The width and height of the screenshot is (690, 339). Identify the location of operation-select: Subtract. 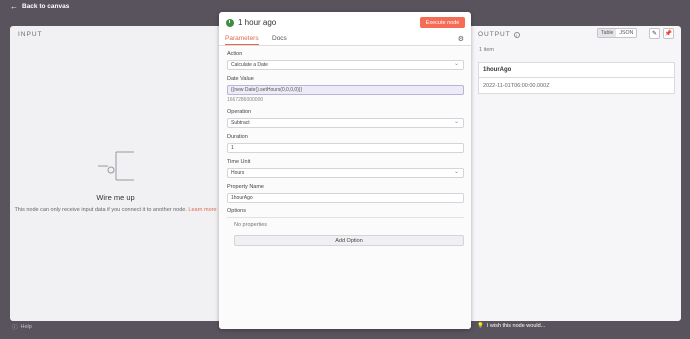
(345, 123).